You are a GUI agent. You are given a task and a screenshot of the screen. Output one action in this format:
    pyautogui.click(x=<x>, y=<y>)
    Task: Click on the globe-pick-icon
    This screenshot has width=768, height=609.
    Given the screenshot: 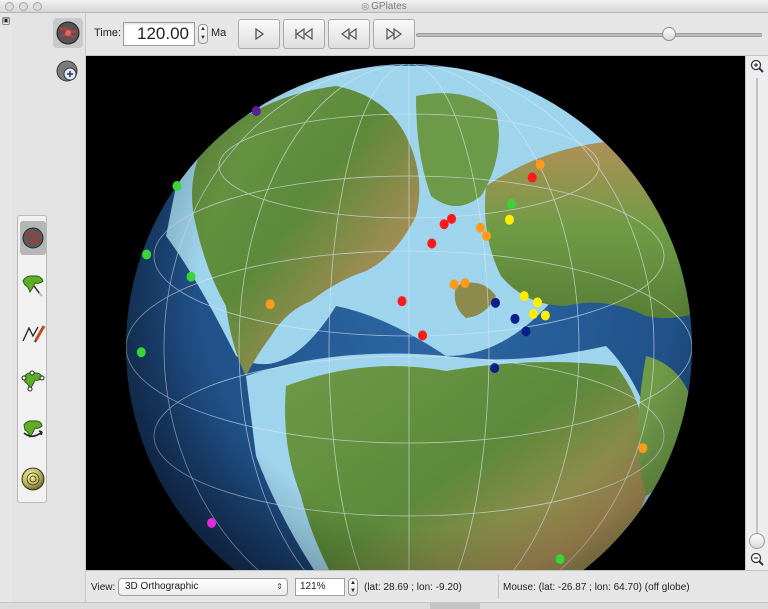 What is the action you would take?
    pyautogui.click(x=33, y=238)
    